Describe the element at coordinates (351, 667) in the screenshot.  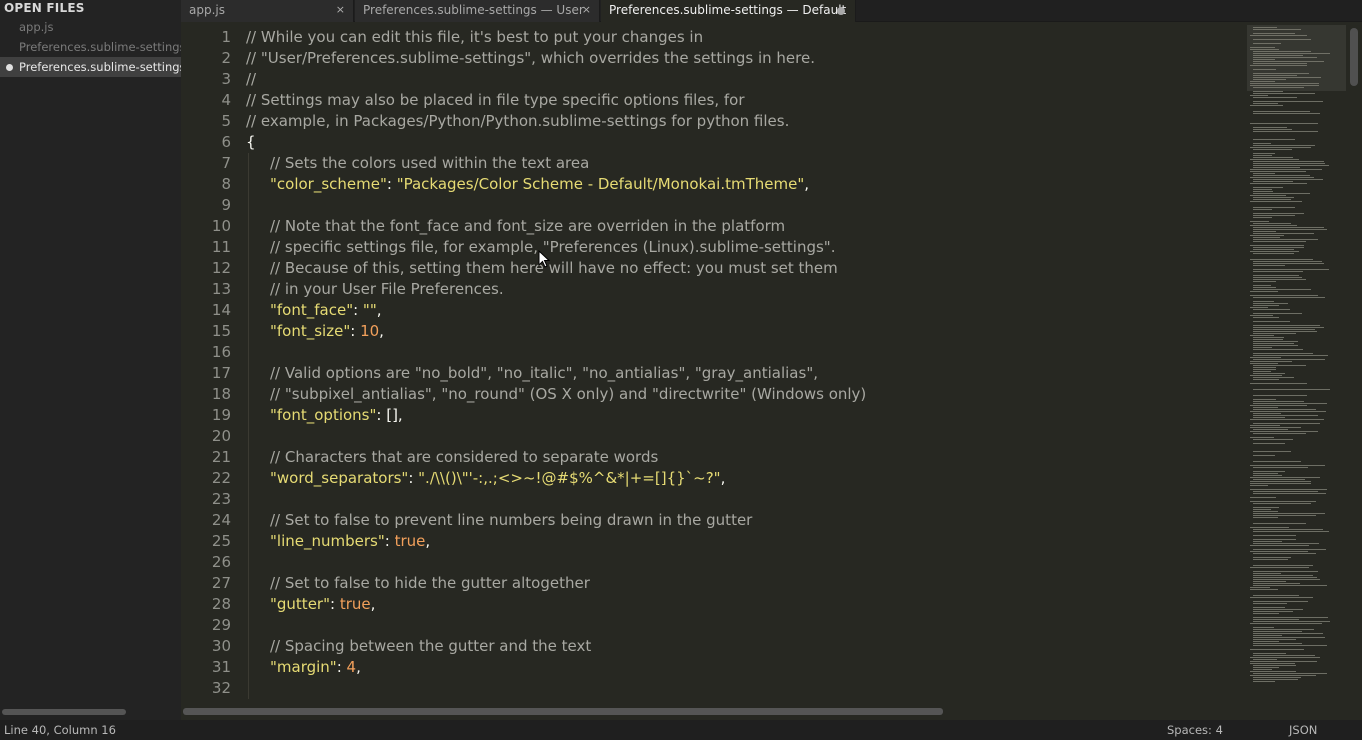
I see `code-token: 4` at that location.